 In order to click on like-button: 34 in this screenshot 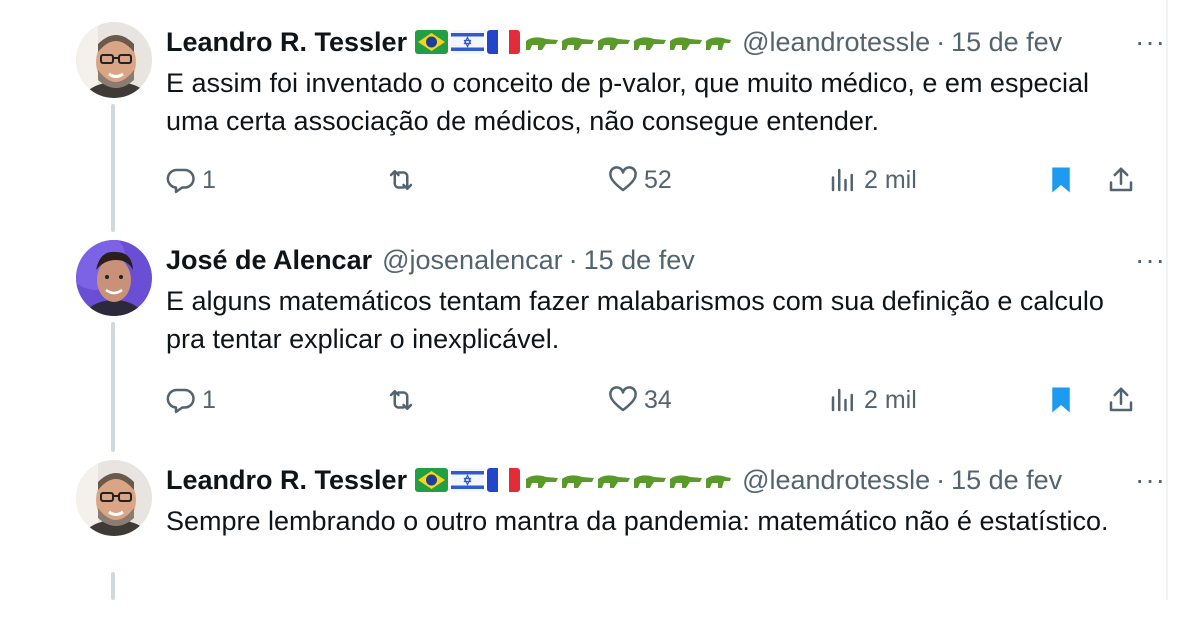, I will do `click(640, 400)`.